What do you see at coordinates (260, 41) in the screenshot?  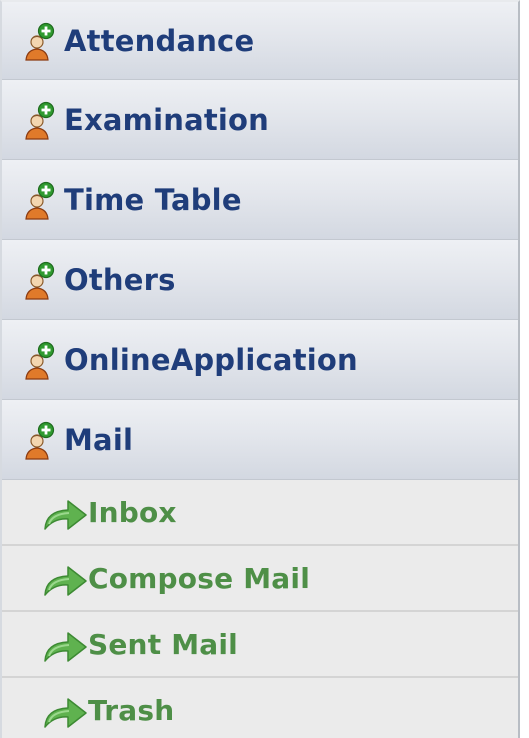 I see `menu-section-attendance: Attendance` at bounding box center [260, 41].